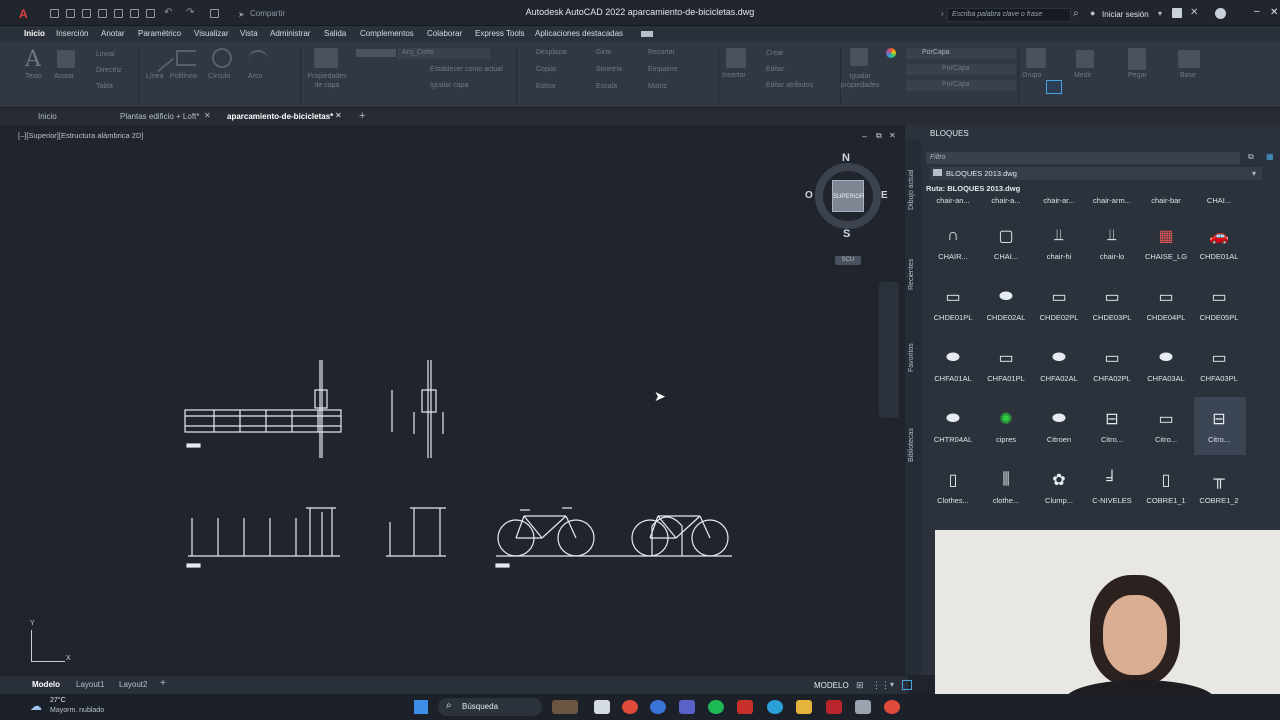 This screenshot has height=720, width=1280. Describe the element at coordinates (280, 116) in the screenshot. I see `doc-tab-aparcamiento: aparcamiento-de-bicicletas*` at that location.